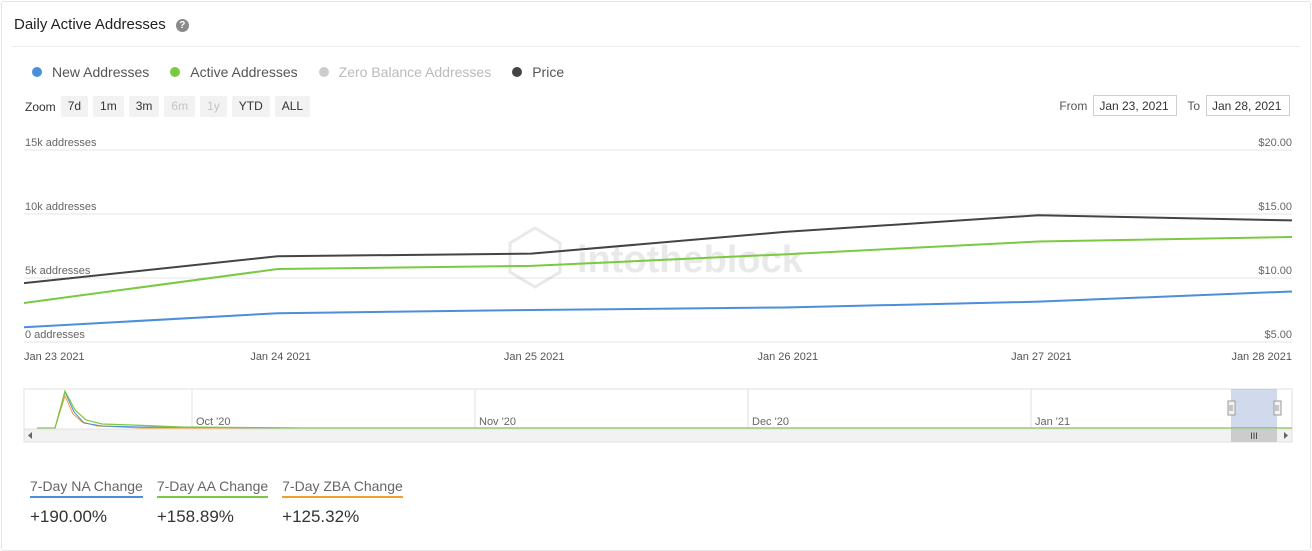  I want to click on stat-label: 7-Day NA Change, so click(86, 488).